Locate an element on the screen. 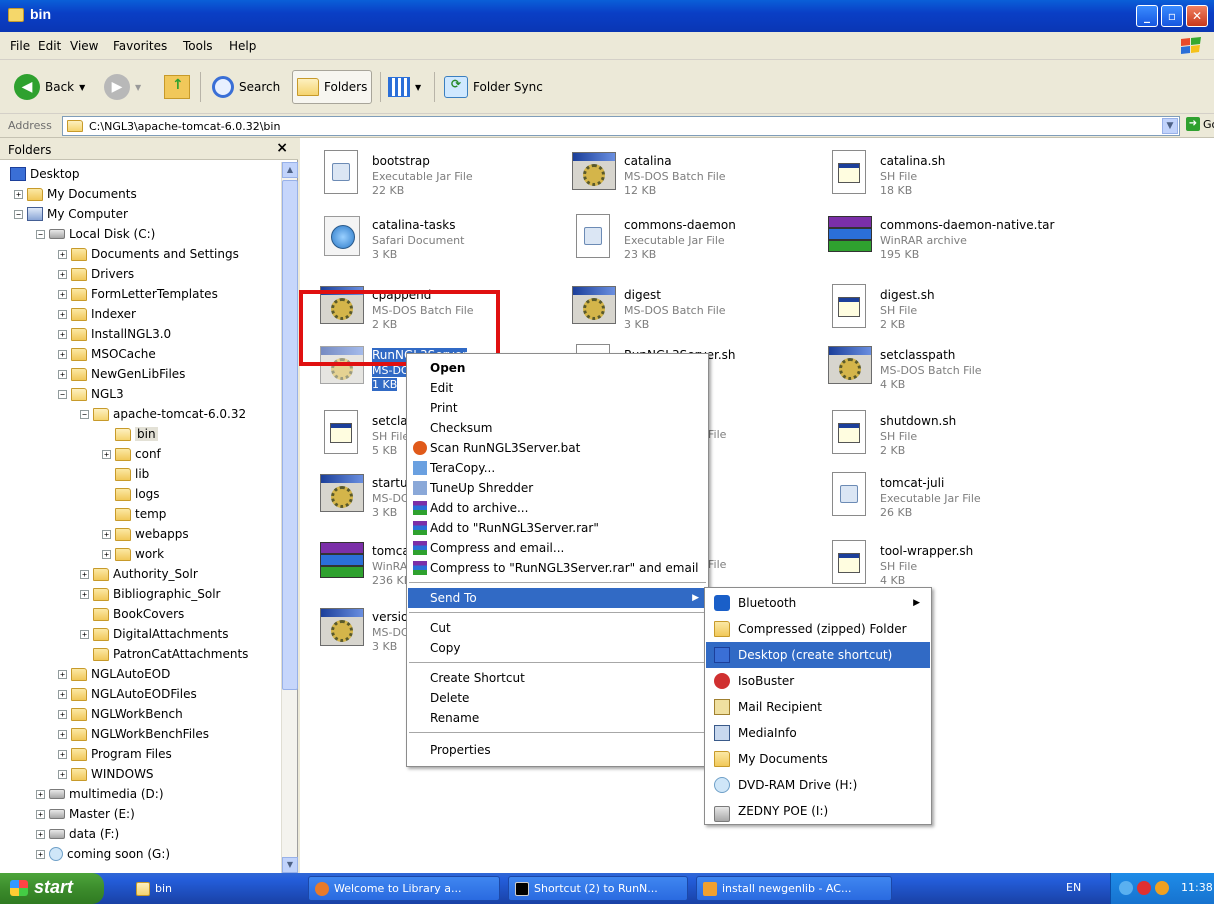 Image resolution: width=1214 pixels, height=904 pixels. taskbar-item-bin: bin is located at coordinates (215, 888).